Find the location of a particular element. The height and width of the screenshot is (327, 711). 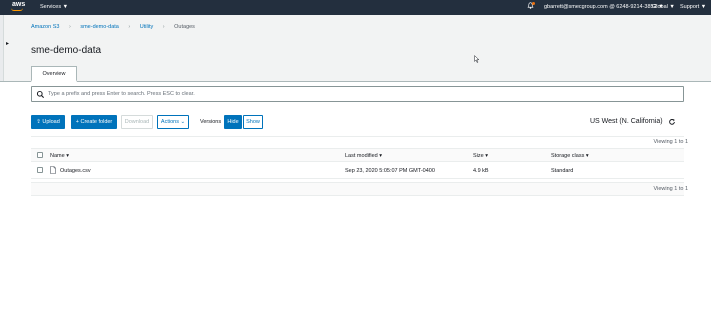

versions-label: Versions is located at coordinates (211, 122).